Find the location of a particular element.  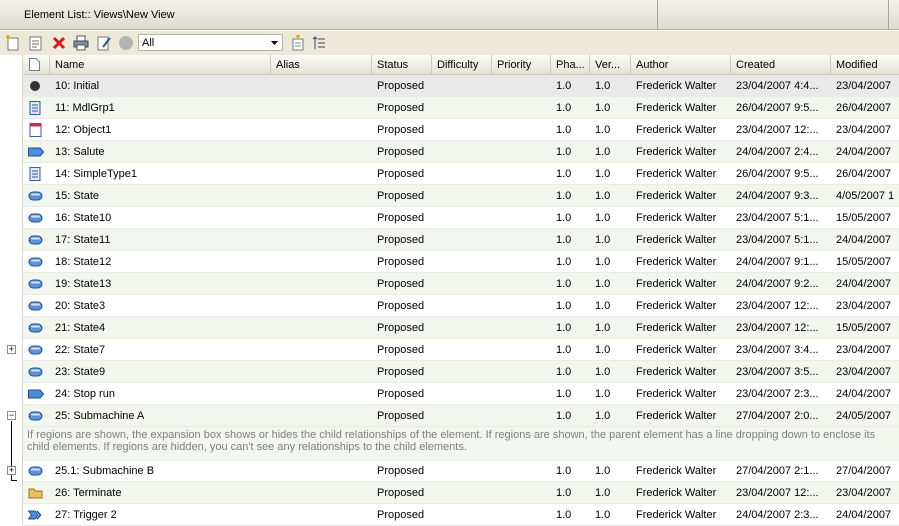

header-difficulty: Difficulty is located at coordinates (462, 65).